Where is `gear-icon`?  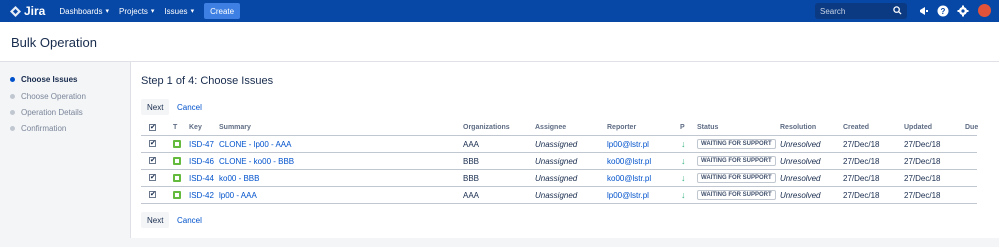
gear-icon is located at coordinates (963, 11).